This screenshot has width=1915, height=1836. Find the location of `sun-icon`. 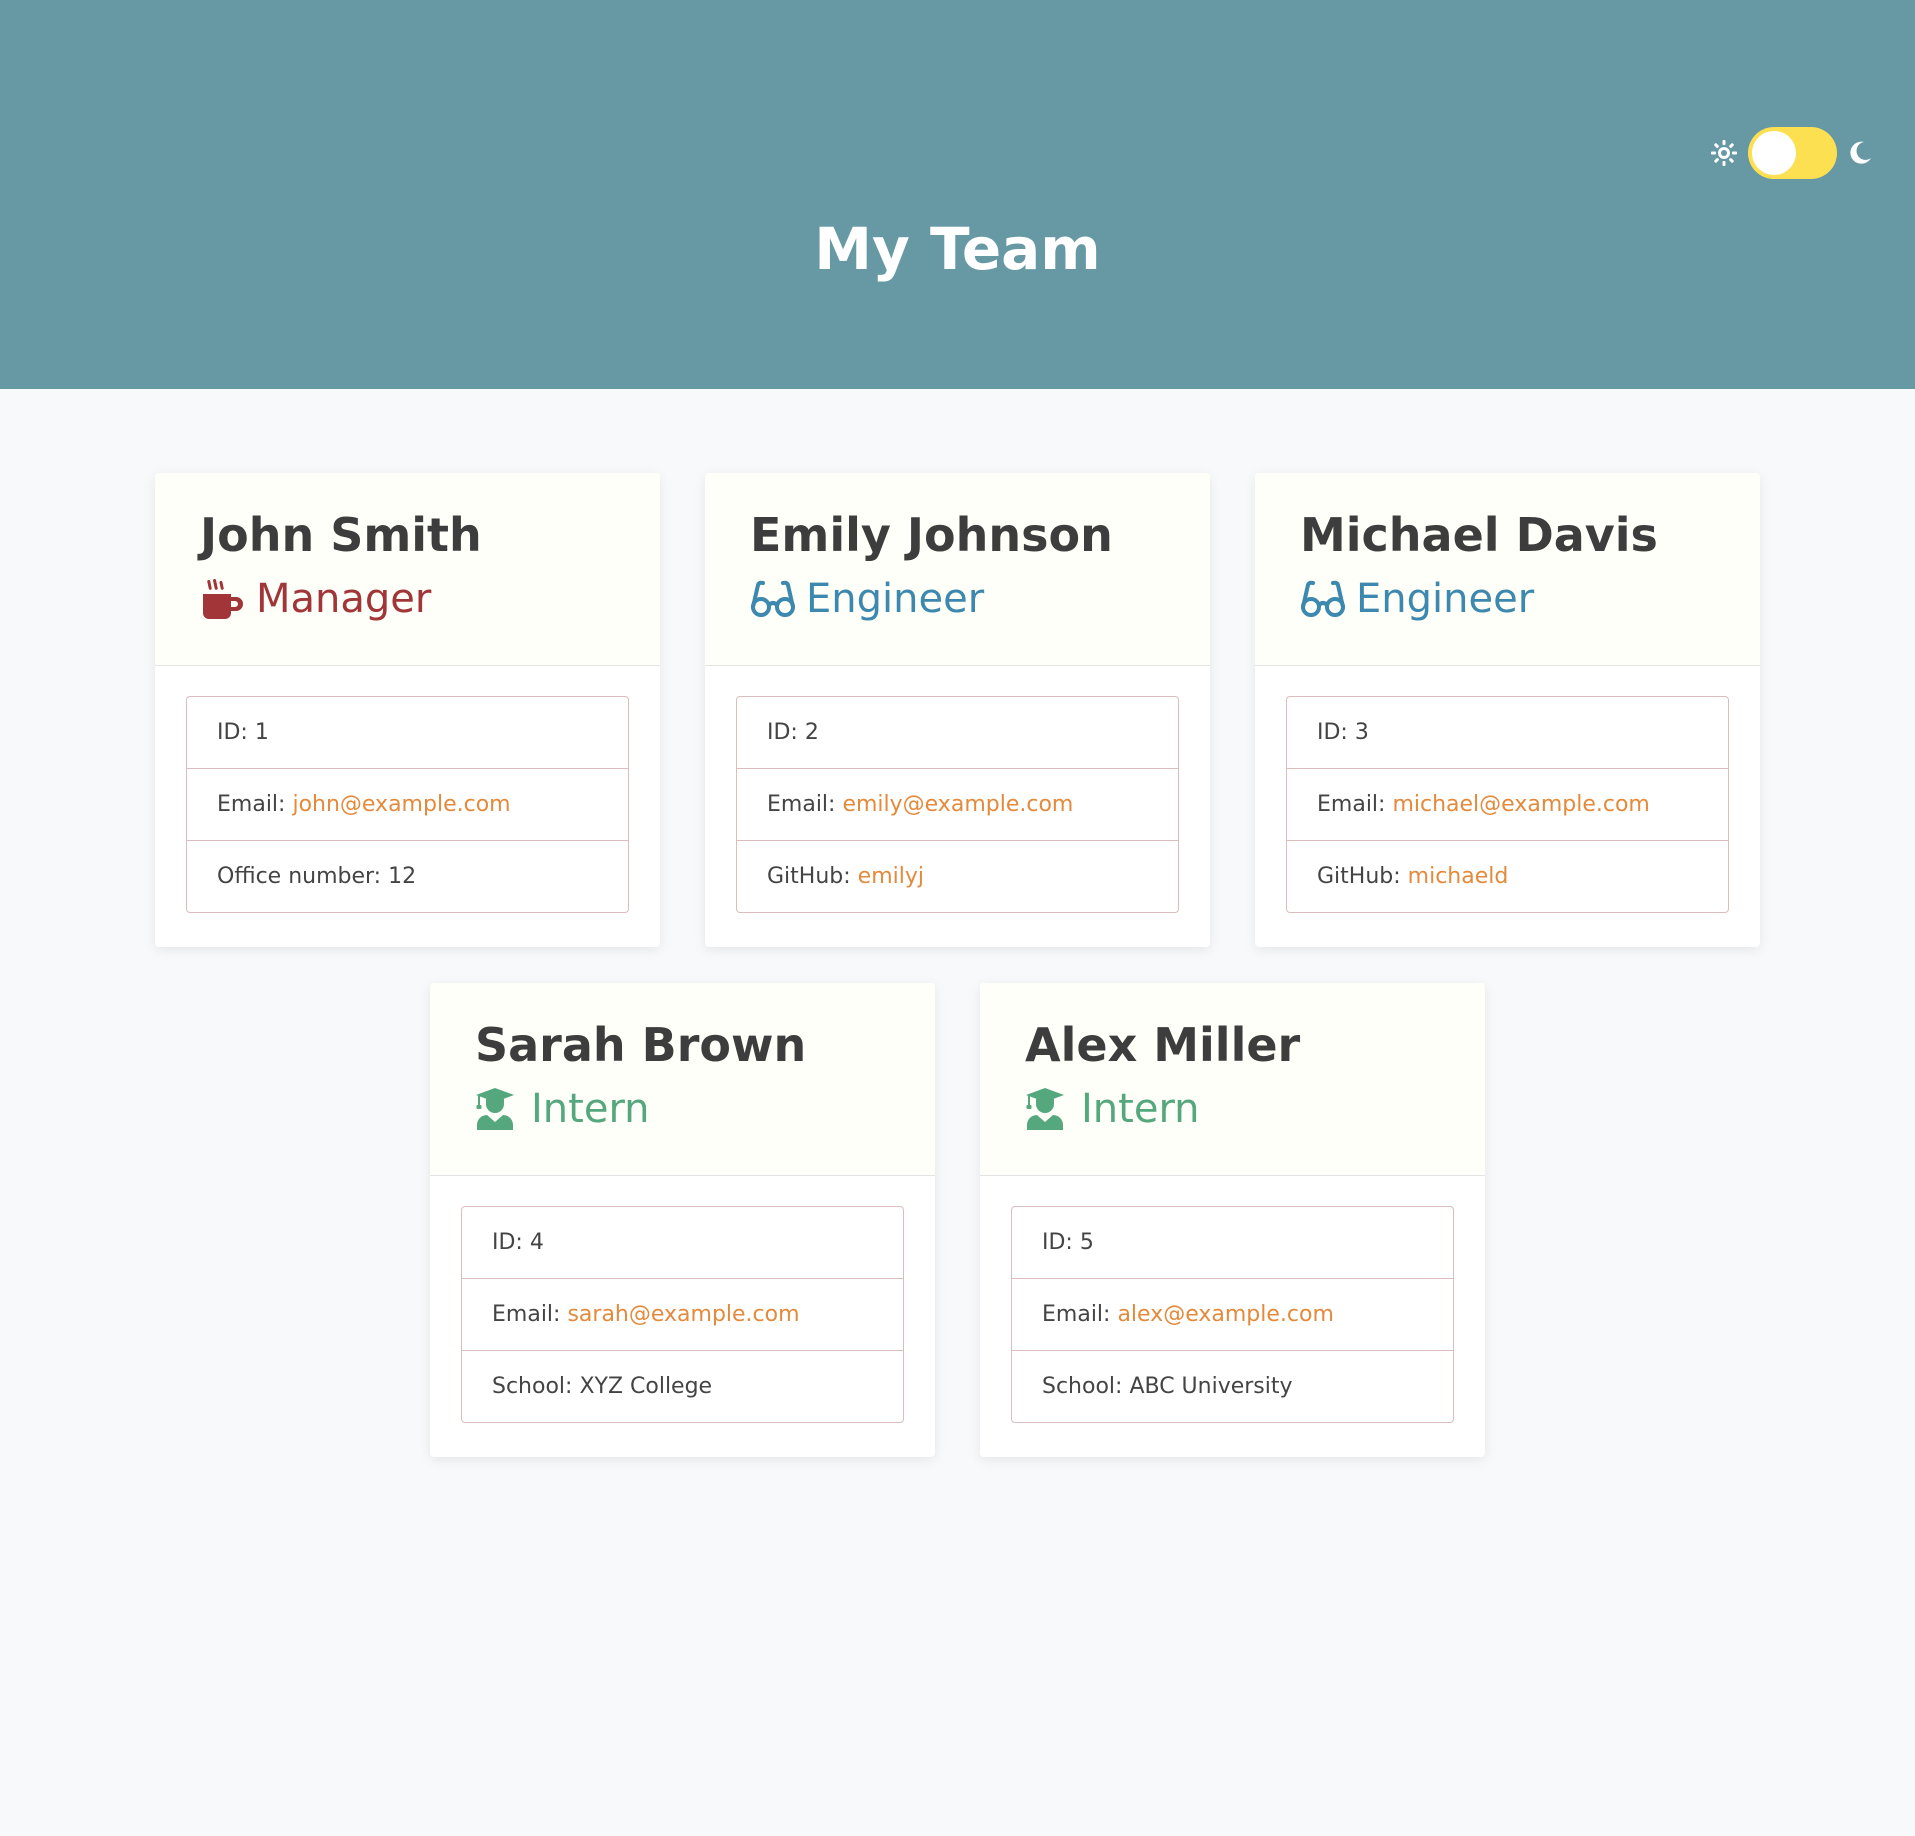

sun-icon is located at coordinates (1724, 153).